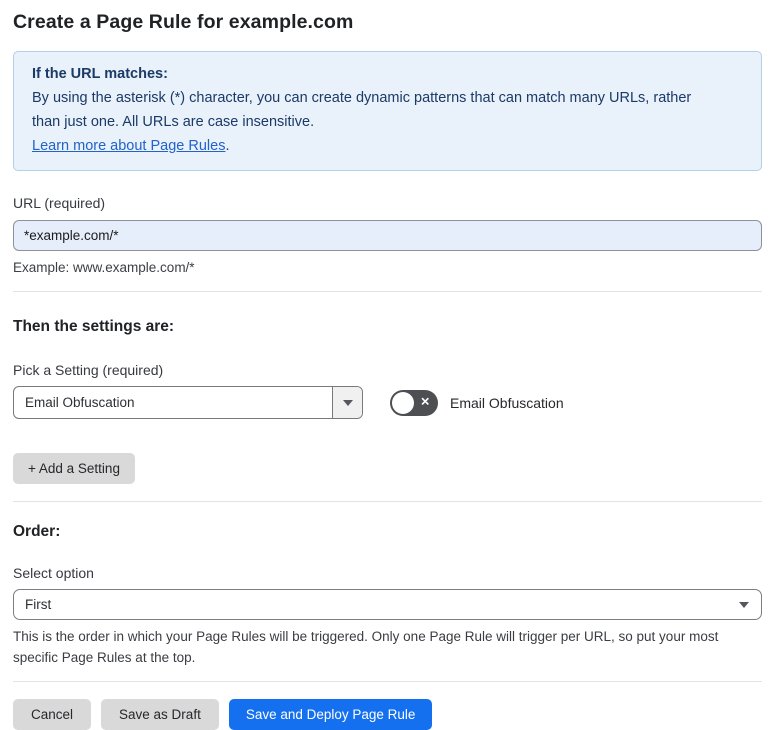 This screenshot has height=730, width=775. I want to click on learn-more-link: Learn more about Page Rules, so click(128, 146).